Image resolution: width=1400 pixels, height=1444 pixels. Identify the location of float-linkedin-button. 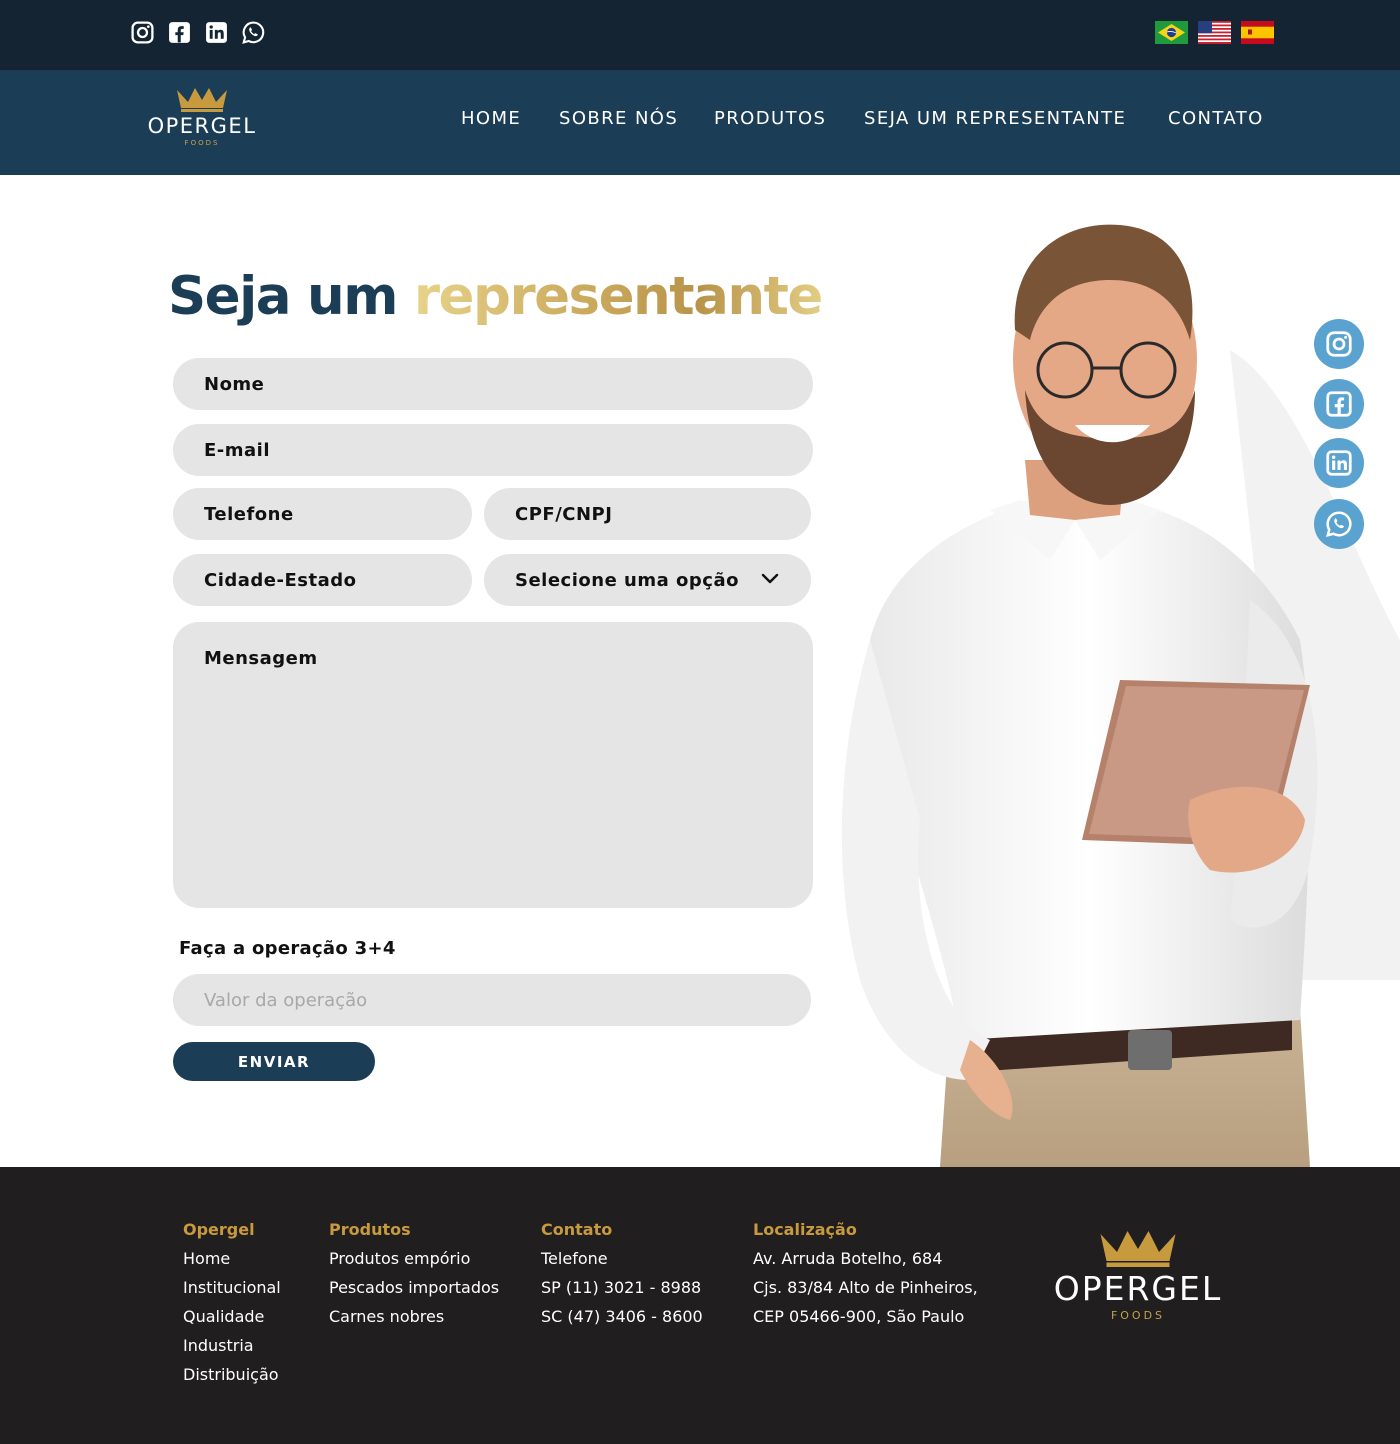
(1339, 463).